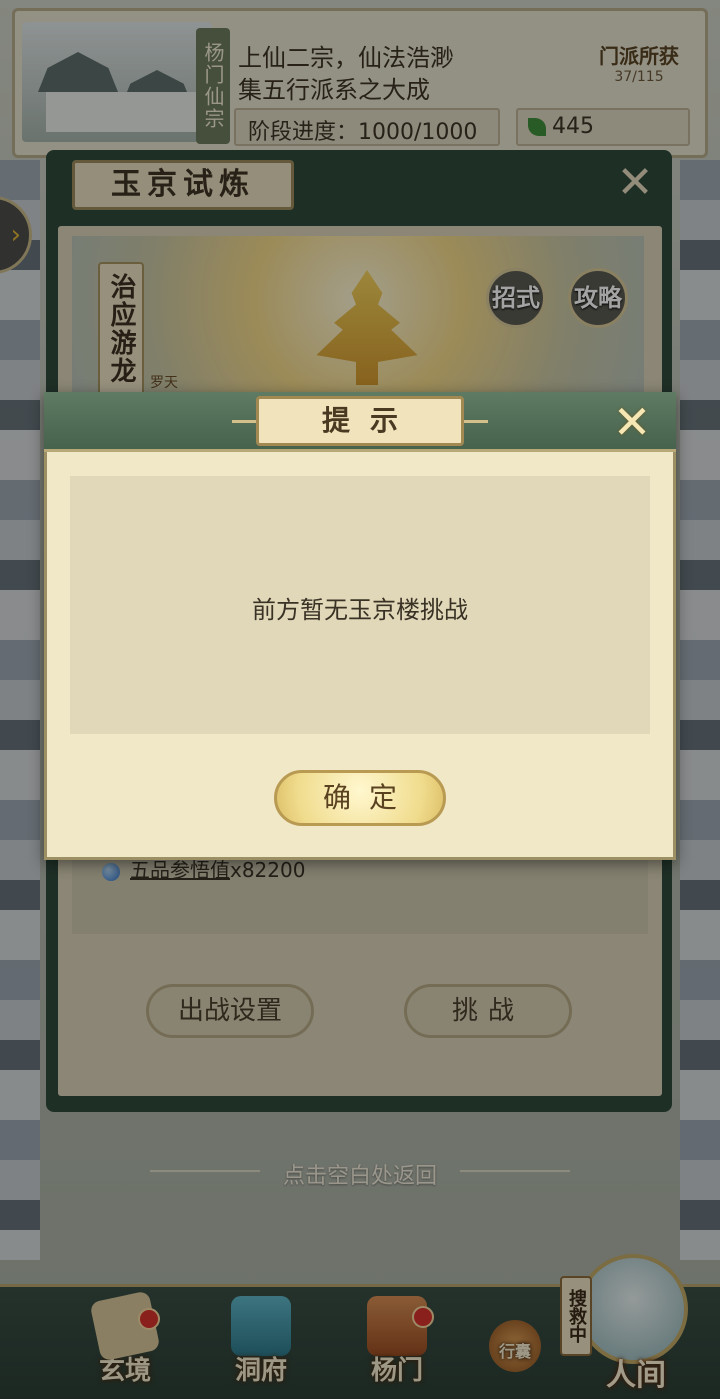  I want to click on dialog-close-button: ✕, so click(632, 422).